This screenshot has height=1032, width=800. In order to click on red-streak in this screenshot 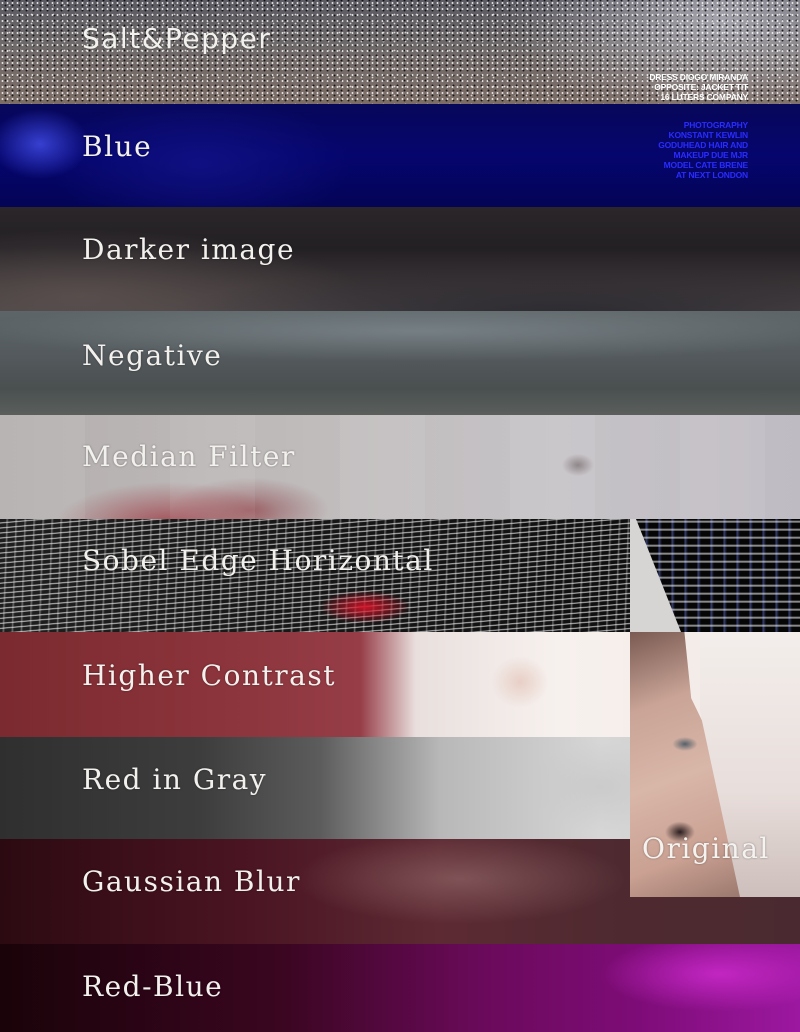, I will do `click(365, 604)`.